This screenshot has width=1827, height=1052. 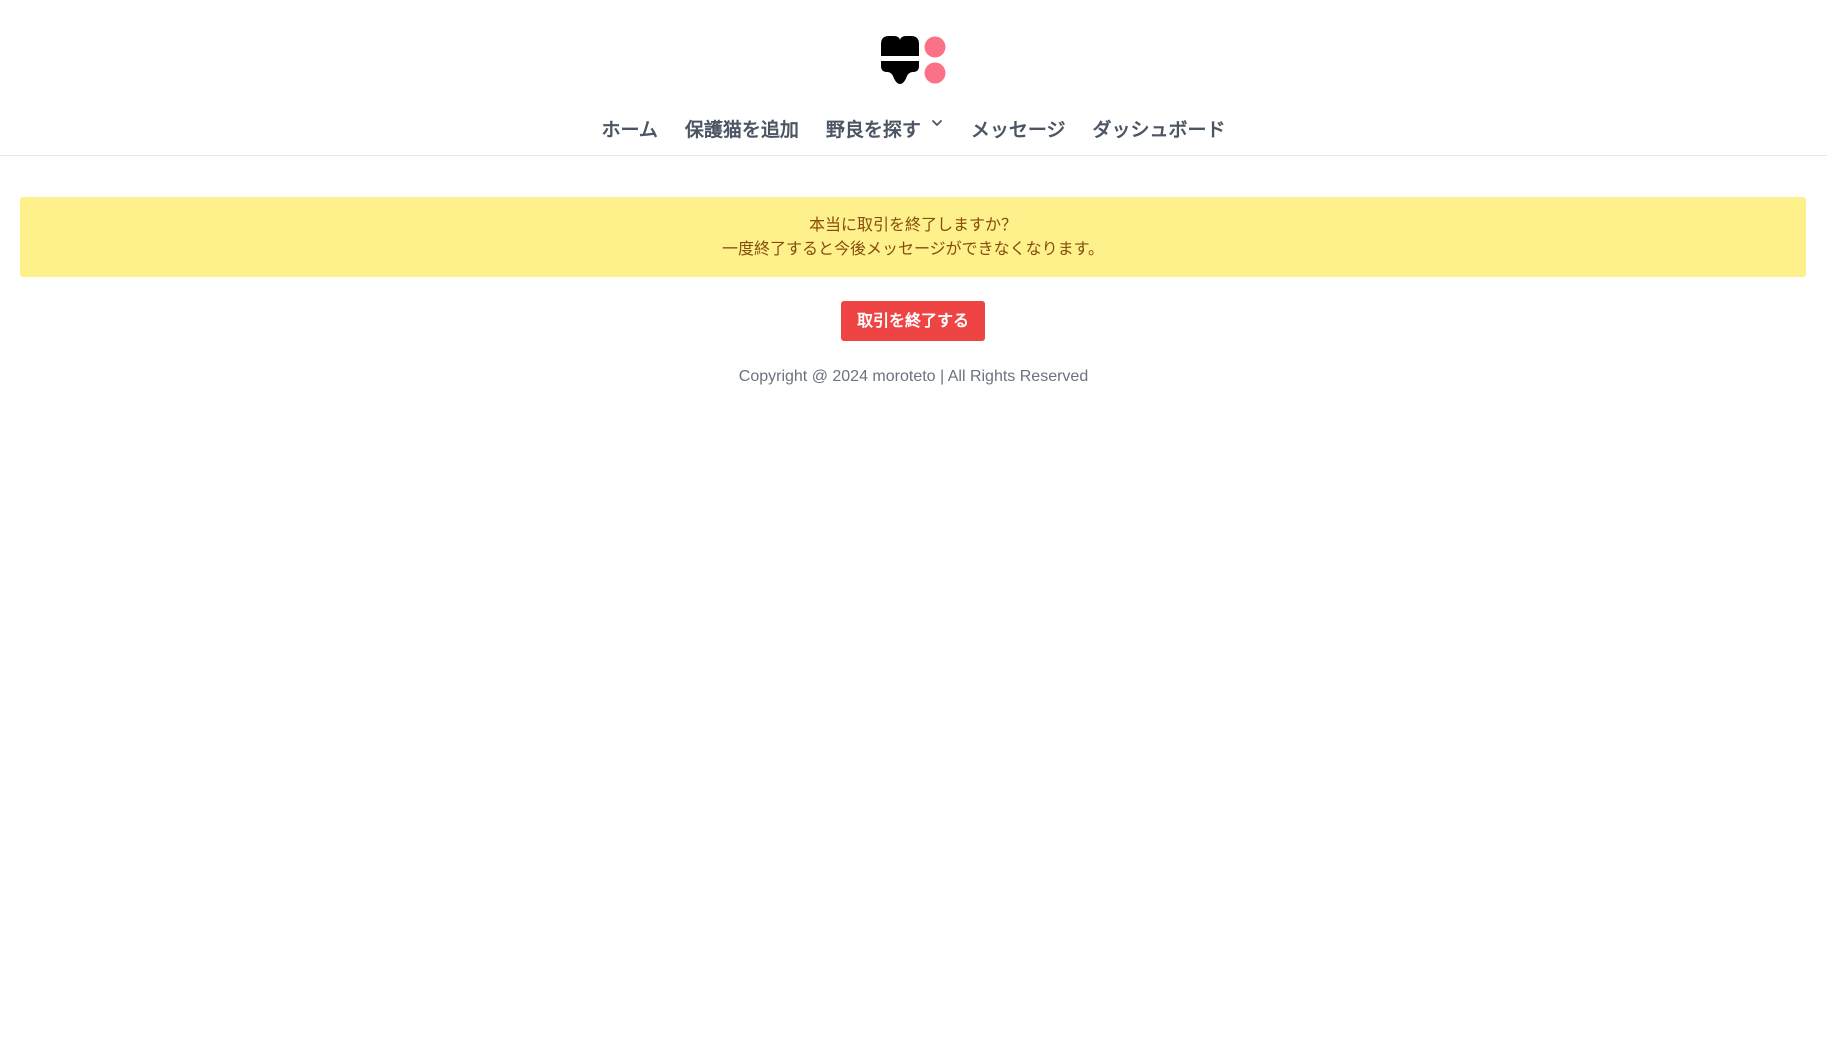 What do you see at coordinates (913, 237) in the screenshot?
I see `end-transaction-warning: 本当に取引を終了しますか？ 一度終了すると今後メッセージができなくなります。` at bounding box center [913, 237].